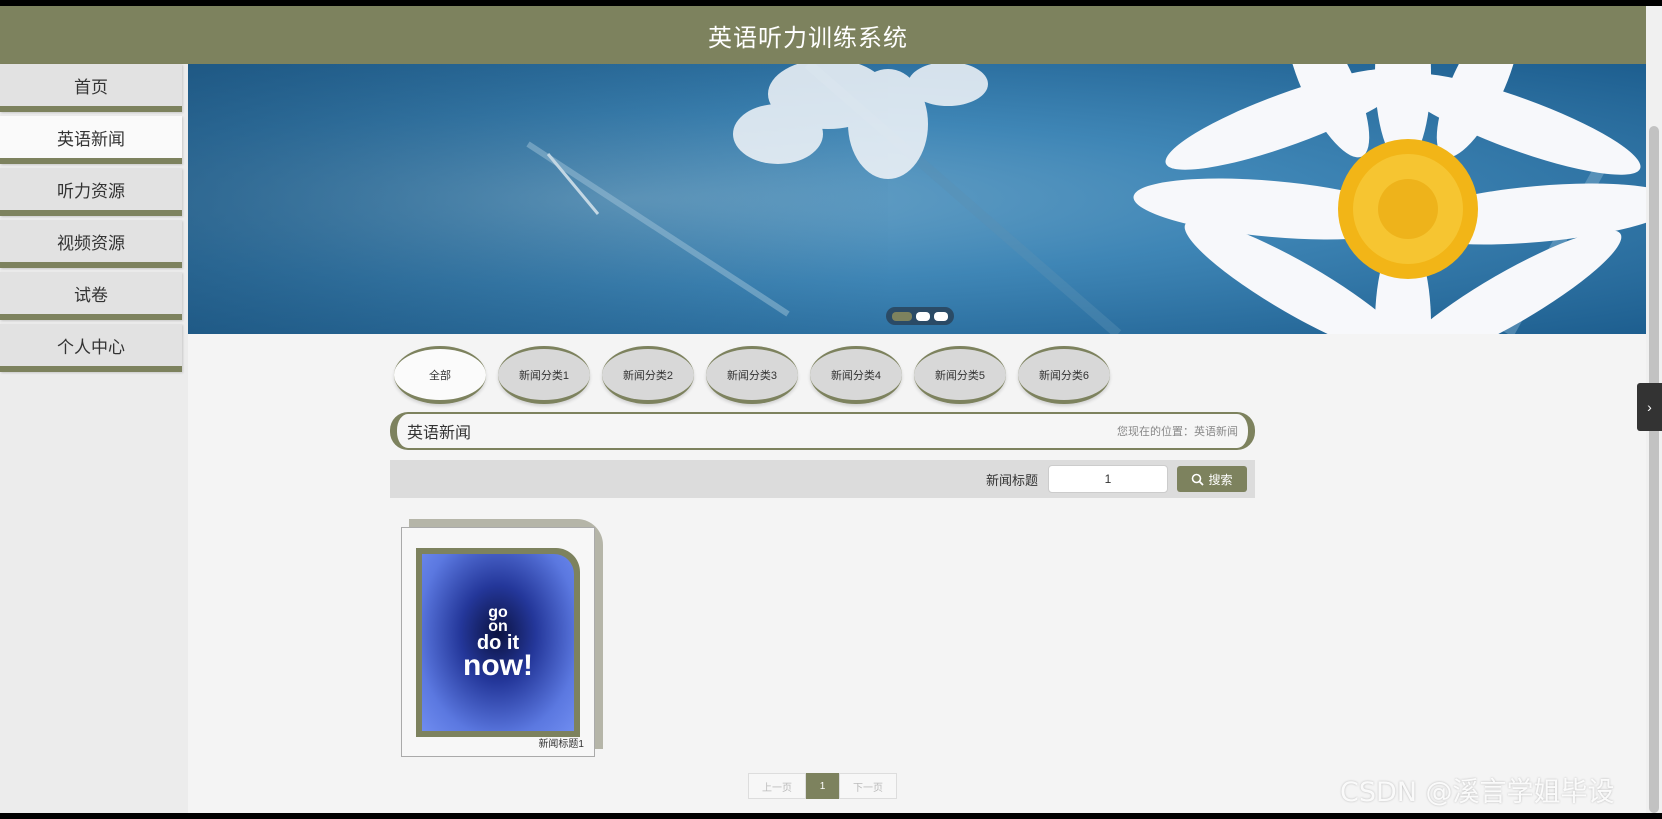  Describe the element at coordinates (960, 375) in the screenshot. I see `category-tab-5: 新闻分类5` at that location.